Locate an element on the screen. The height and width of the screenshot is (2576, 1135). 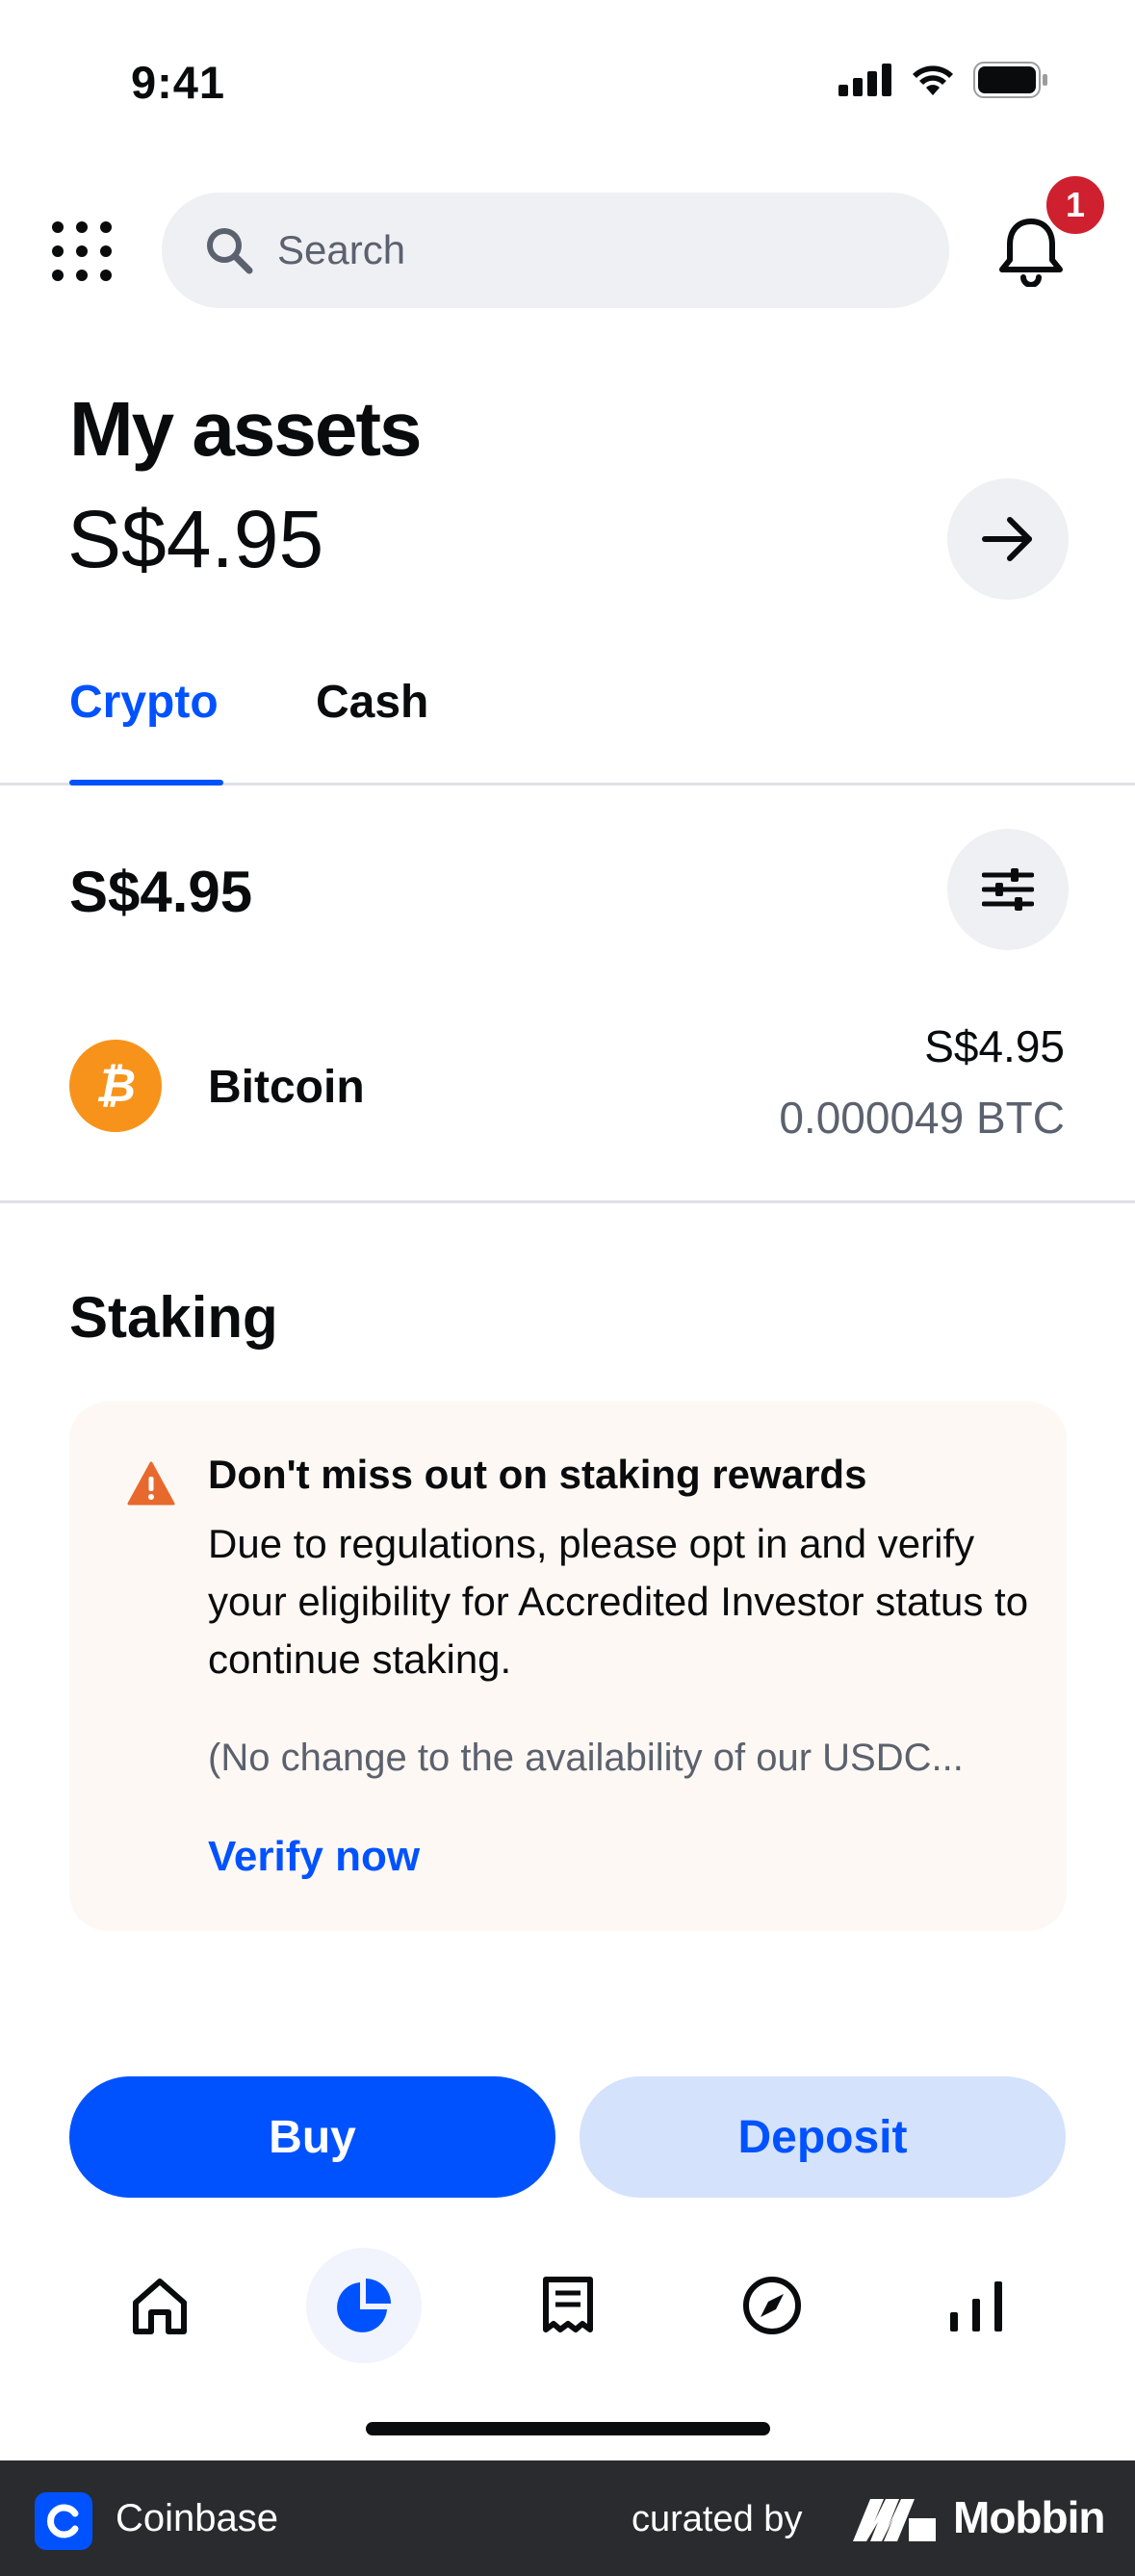
verify-now-link: Verify now is located at coordinates (314, 1857).